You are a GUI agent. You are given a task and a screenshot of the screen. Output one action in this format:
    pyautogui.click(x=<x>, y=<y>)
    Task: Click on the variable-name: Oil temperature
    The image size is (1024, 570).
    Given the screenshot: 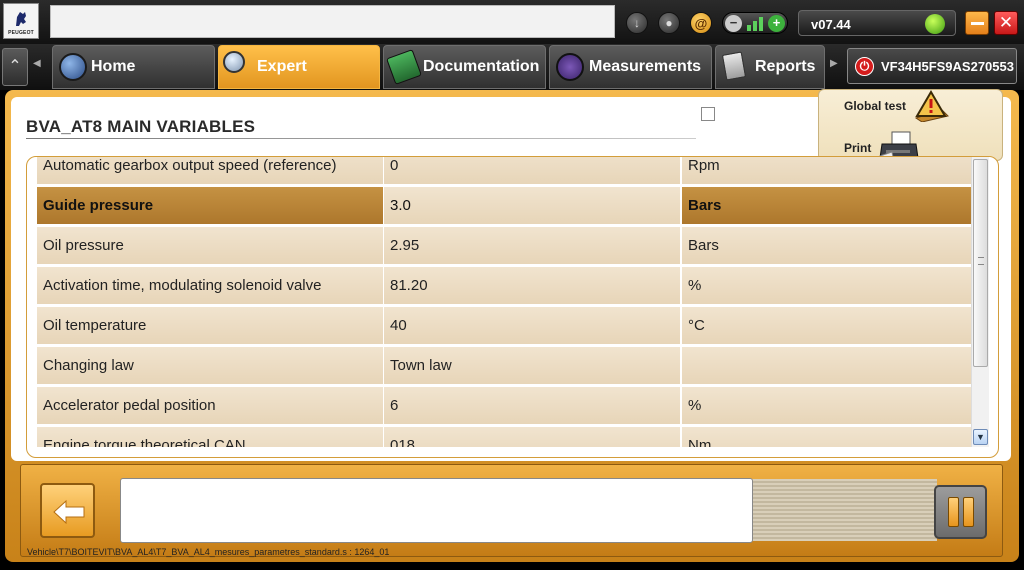 What is the action you would take?
    pyautogui.click(x=210, y=325)
    